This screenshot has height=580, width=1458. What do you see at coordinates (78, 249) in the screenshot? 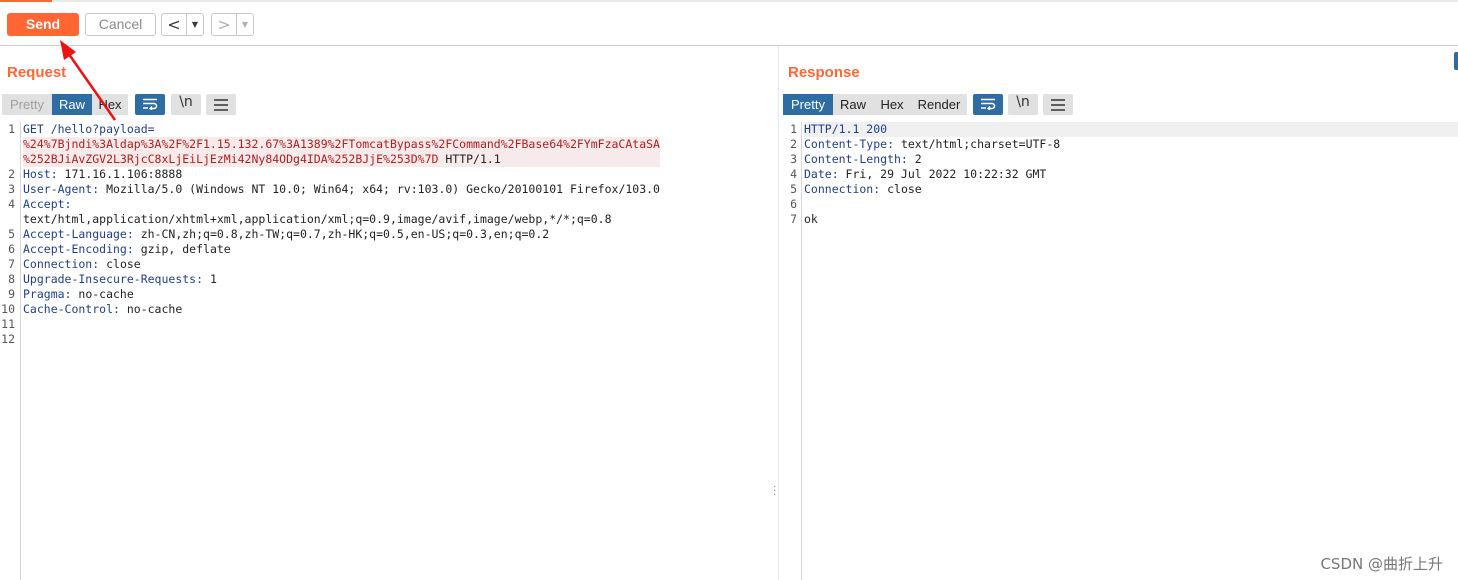
I see `header-name: Accept-Encoding:` at bounding box center [78, 249].